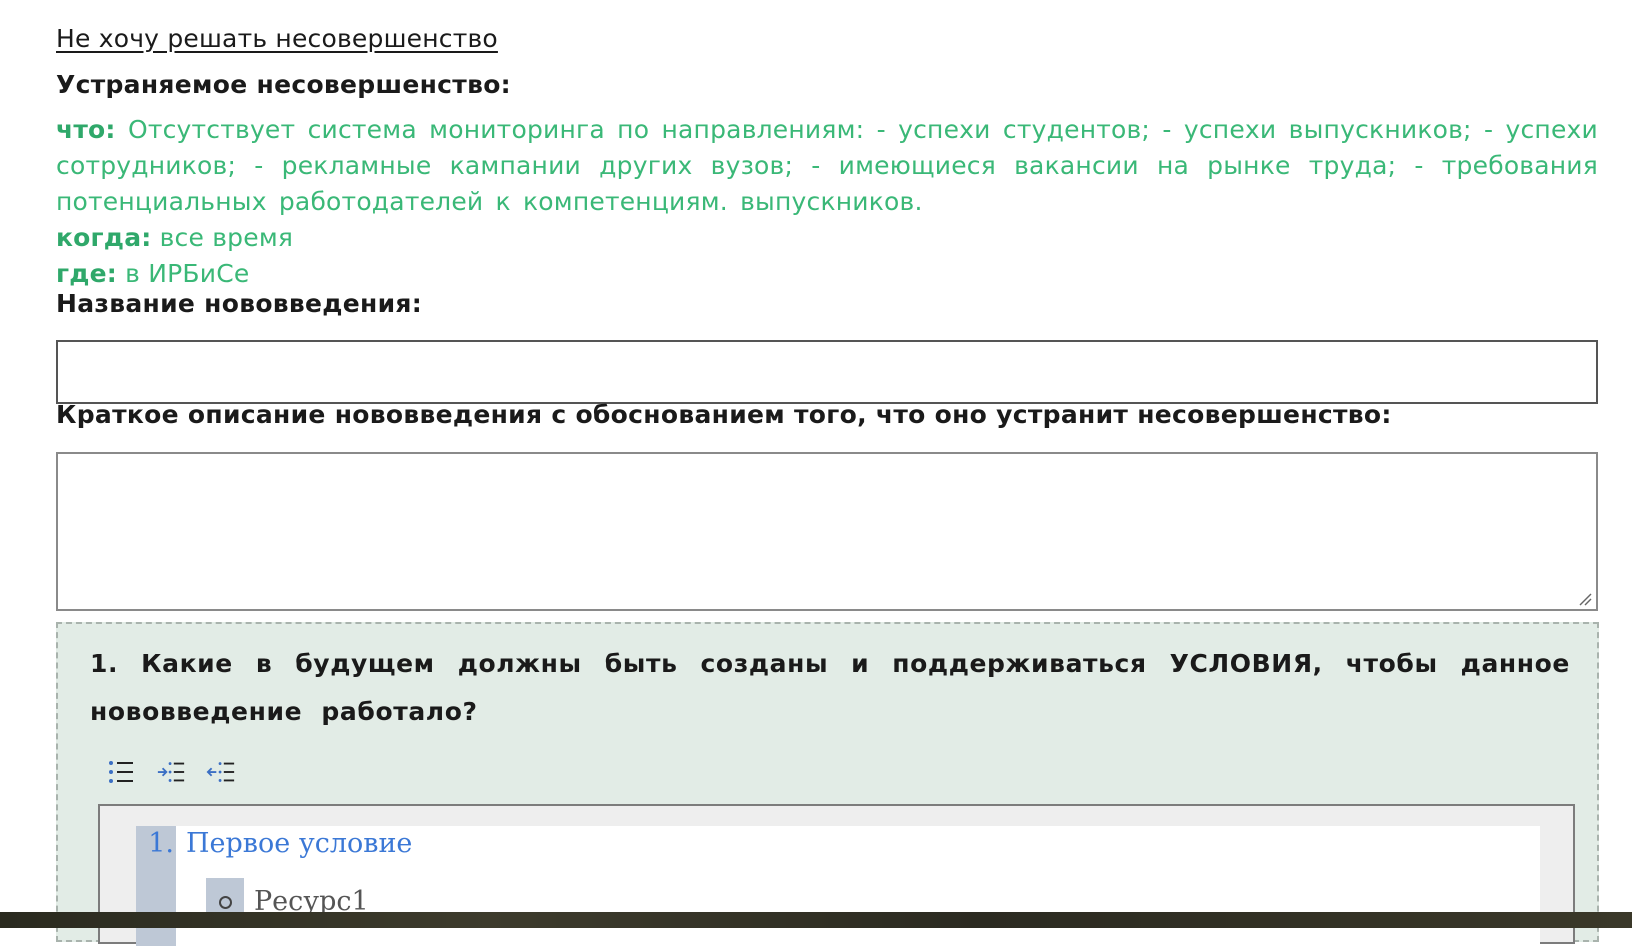  What do you see at coordinates (239, 303) in the screenshot?
I see `innovation-name-label: Название нововведения:` at bounding box center [239, 303].